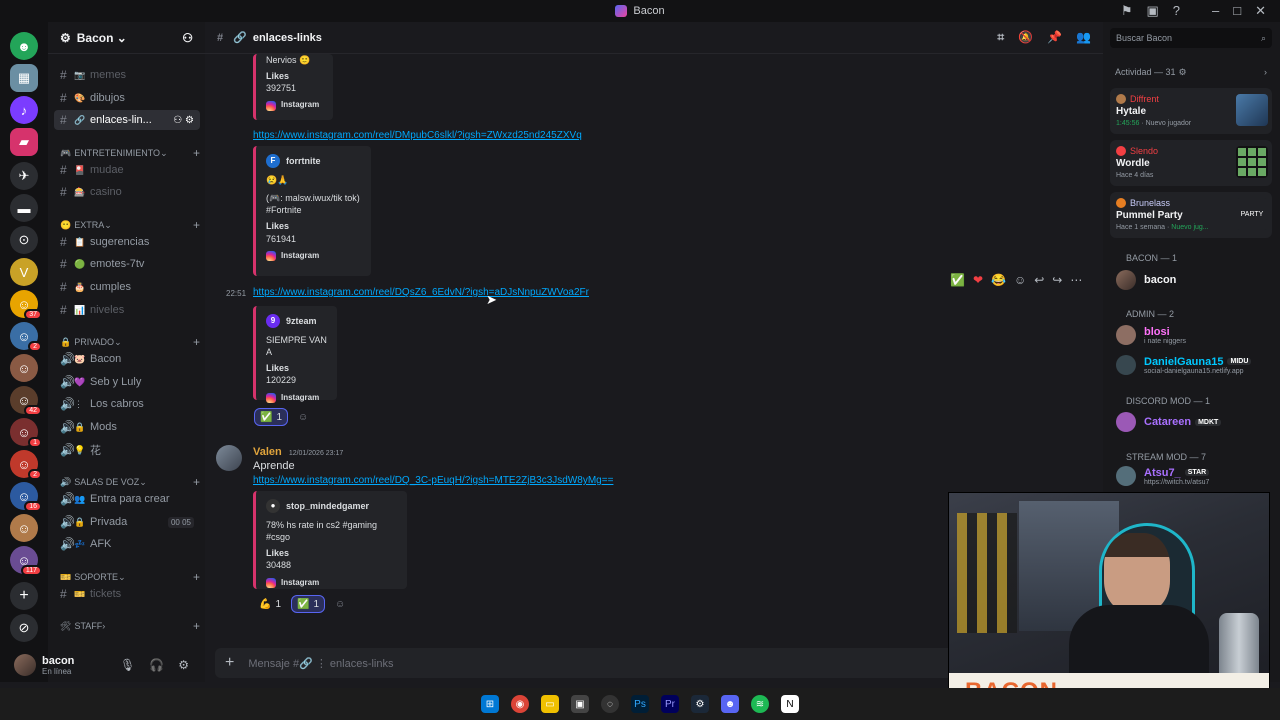  What do you see at coordinates (26, 497) in the screenshot?
I see `server-icon: ☺ 16` at bounding box center [26, 497].